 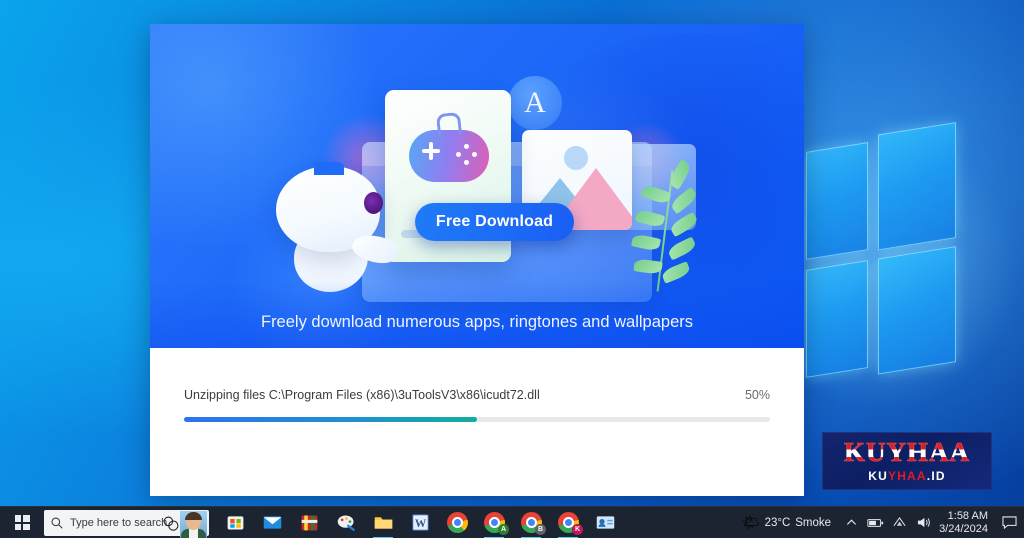 What do you see at coordinates (907, 452) in the screenshot?
I see `watermark-title: KUYHAA` at bounding box center [907, 452].